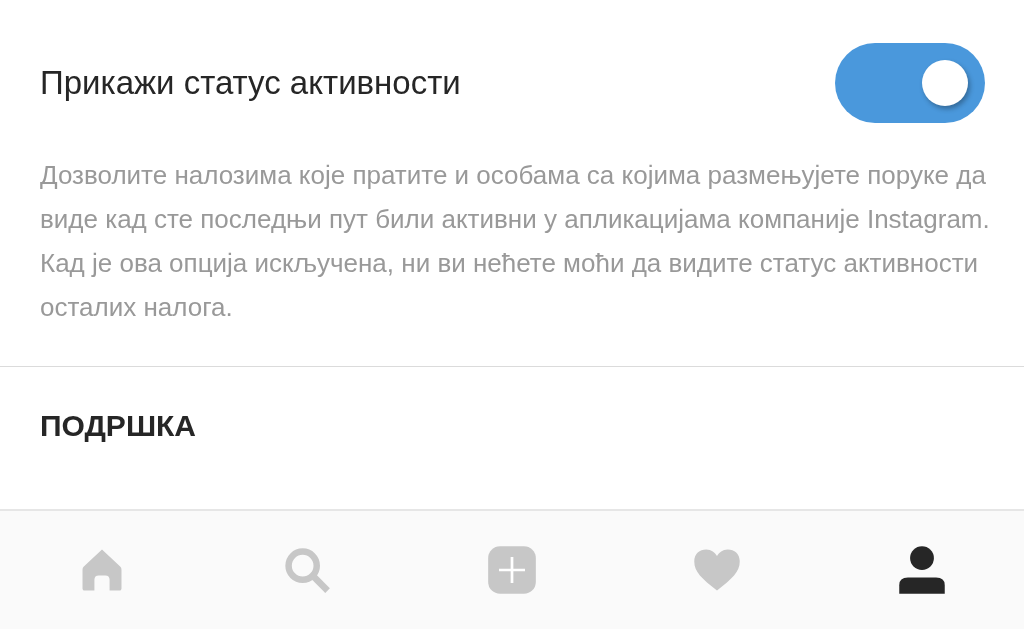 This screenshot has height=629, width=1024. Describe the element at coordinates (250, 83) in the screenshot. I see `setting-title: Прикажи статус активности` at that location.